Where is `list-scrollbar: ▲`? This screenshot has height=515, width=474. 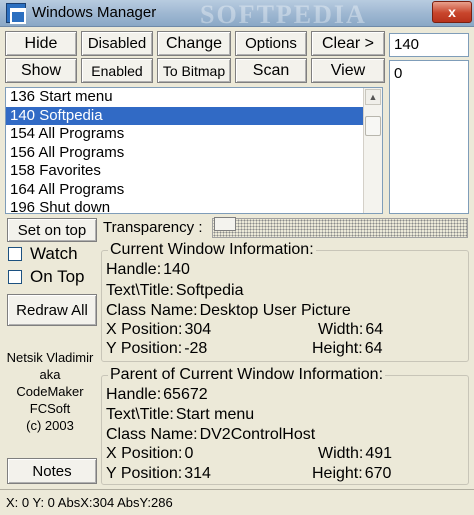
list-scrollbar: ▲ is located at coordinates (372, 150).